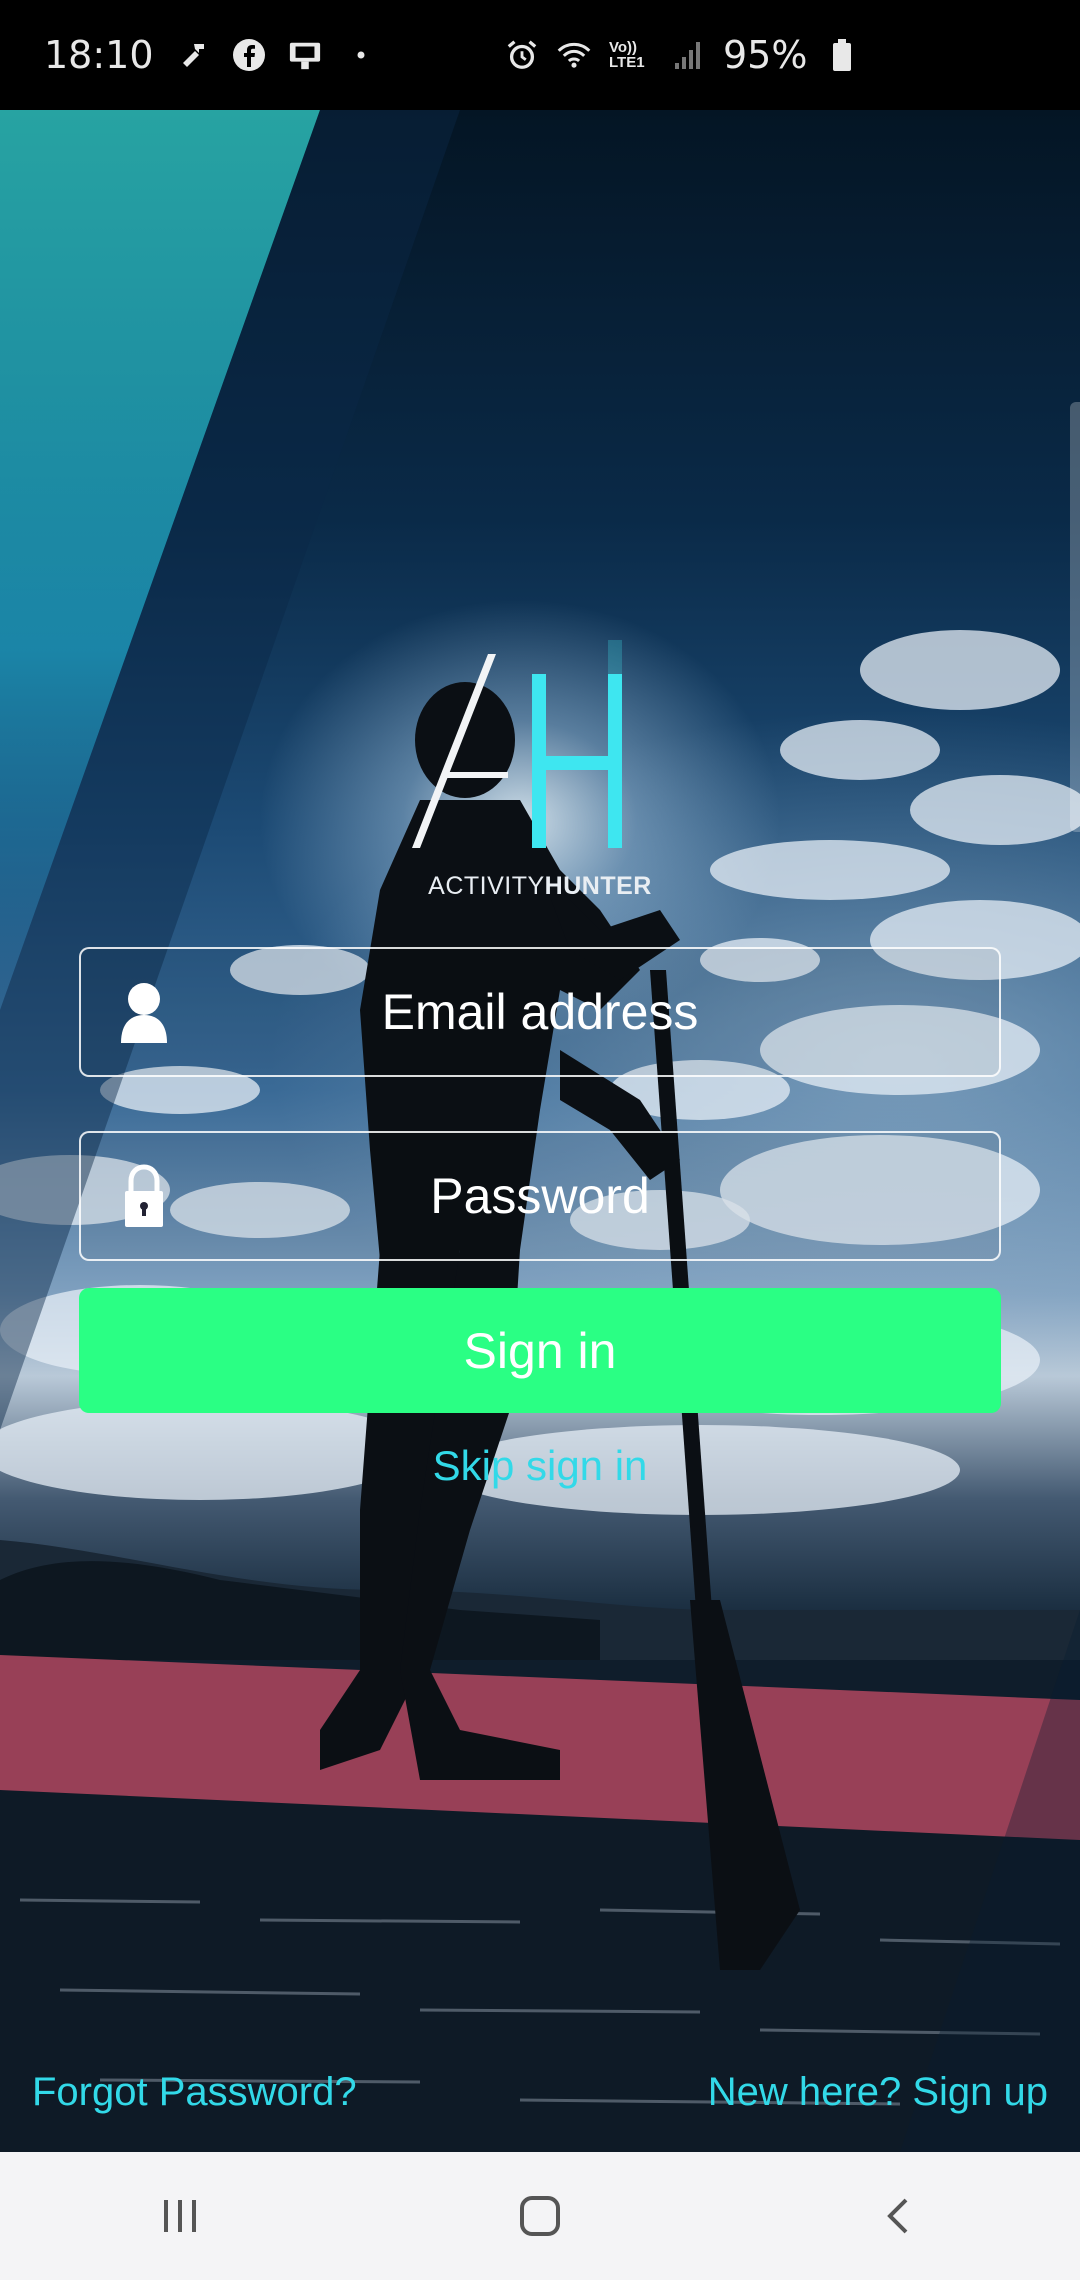 The height and width of the screenshot is (2280, 1080). Describe the element at coordinates (878, 2092) in the screenshot. I see `sign-up-link: New here? Sign up` at that location.